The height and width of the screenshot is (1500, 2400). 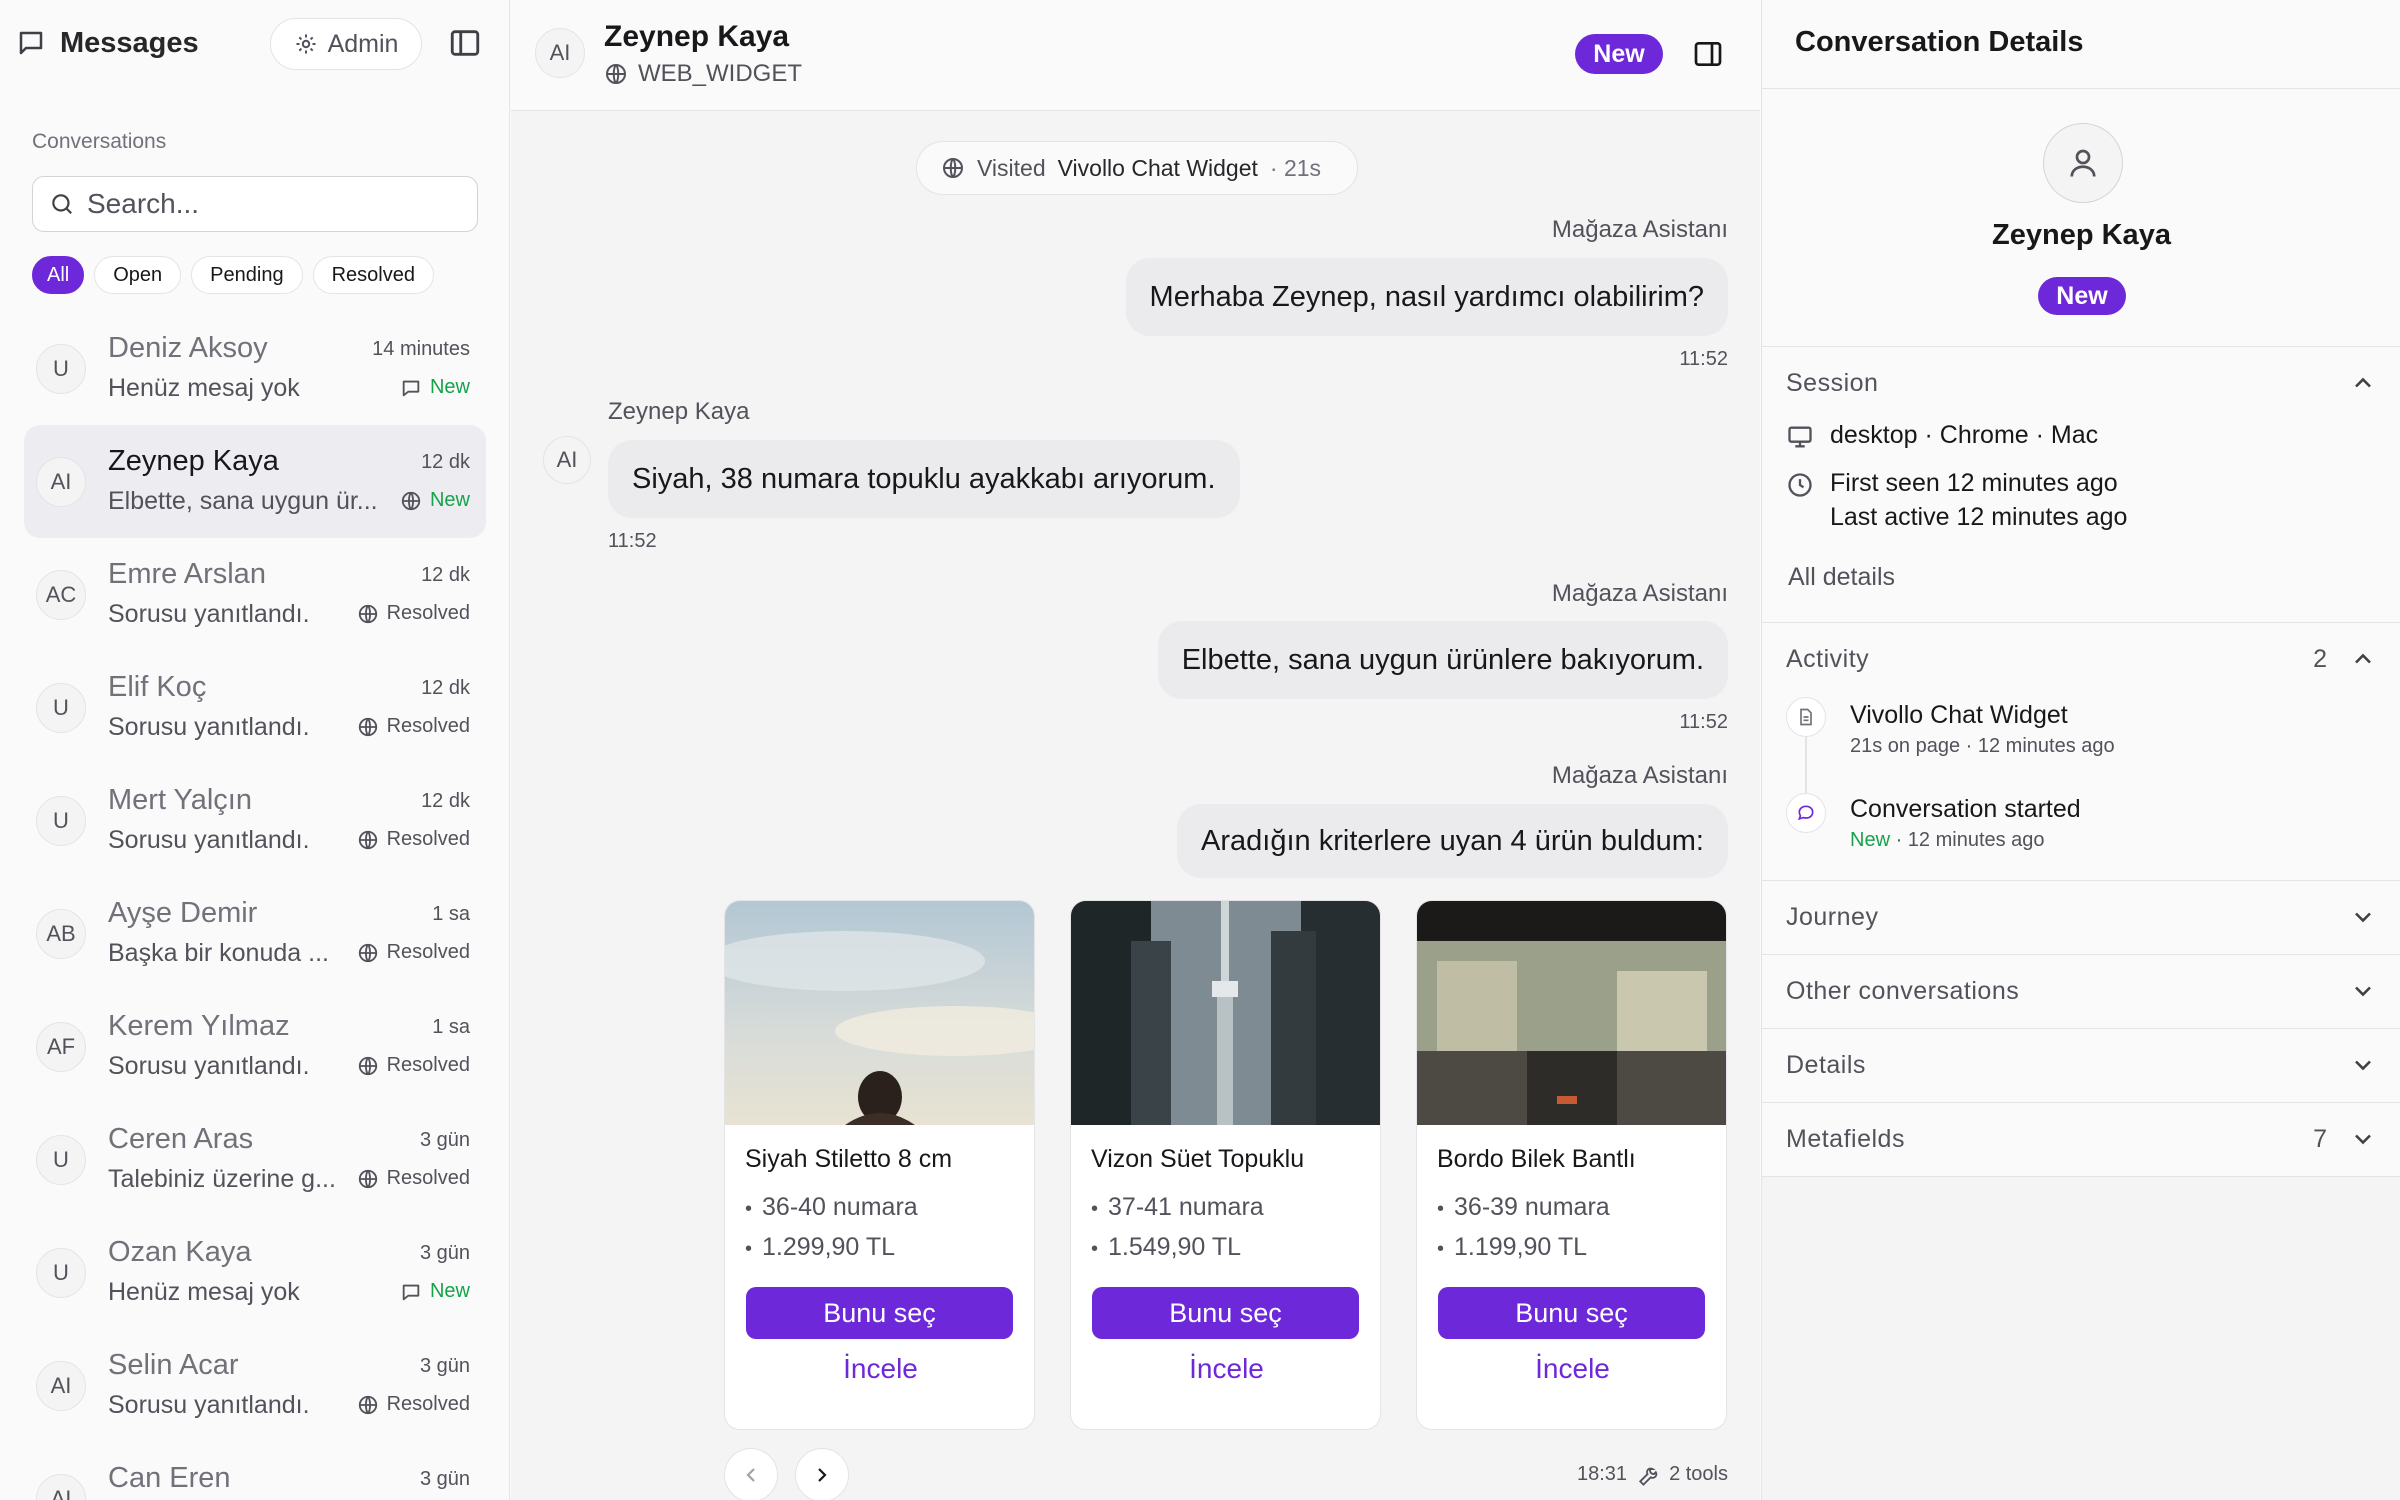 What do you see at coordinates (99, 141) in the screenshot?
I see `conversations-heading: Conversations` at bounding box center [99, 141].